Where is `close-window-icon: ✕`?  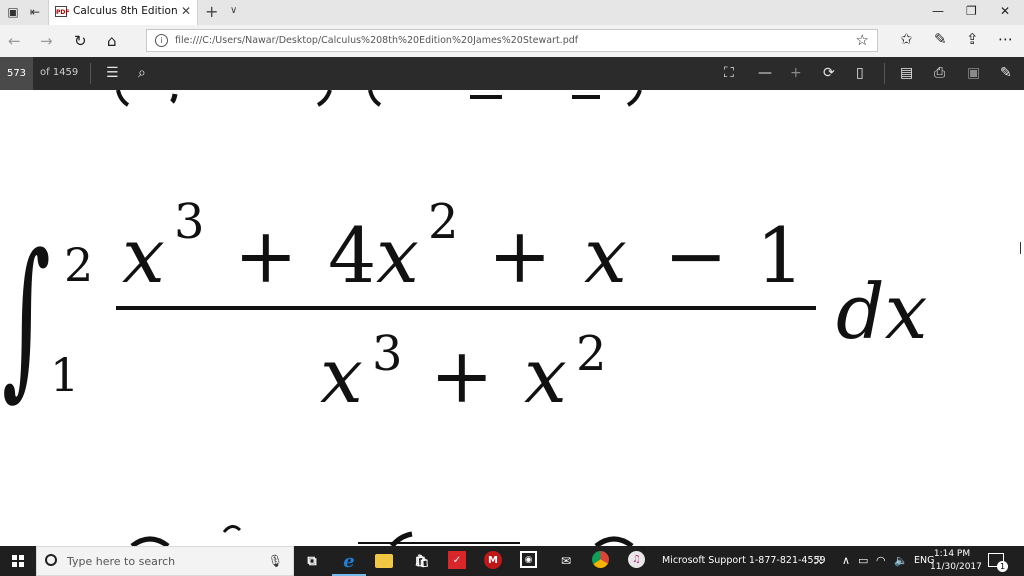 close-window-icon: ✕ is located at coordinates (1005, 11).